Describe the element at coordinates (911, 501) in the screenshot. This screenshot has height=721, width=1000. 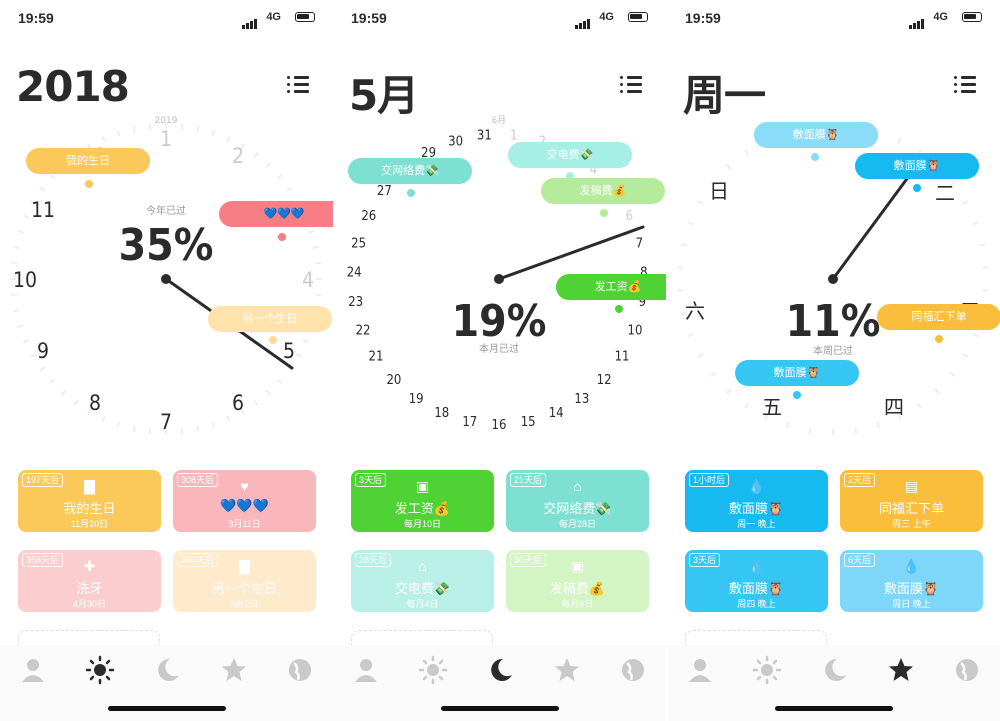
I see `event-card: 2天后 ▤ 同福汇下单 周三 上午` at that location.